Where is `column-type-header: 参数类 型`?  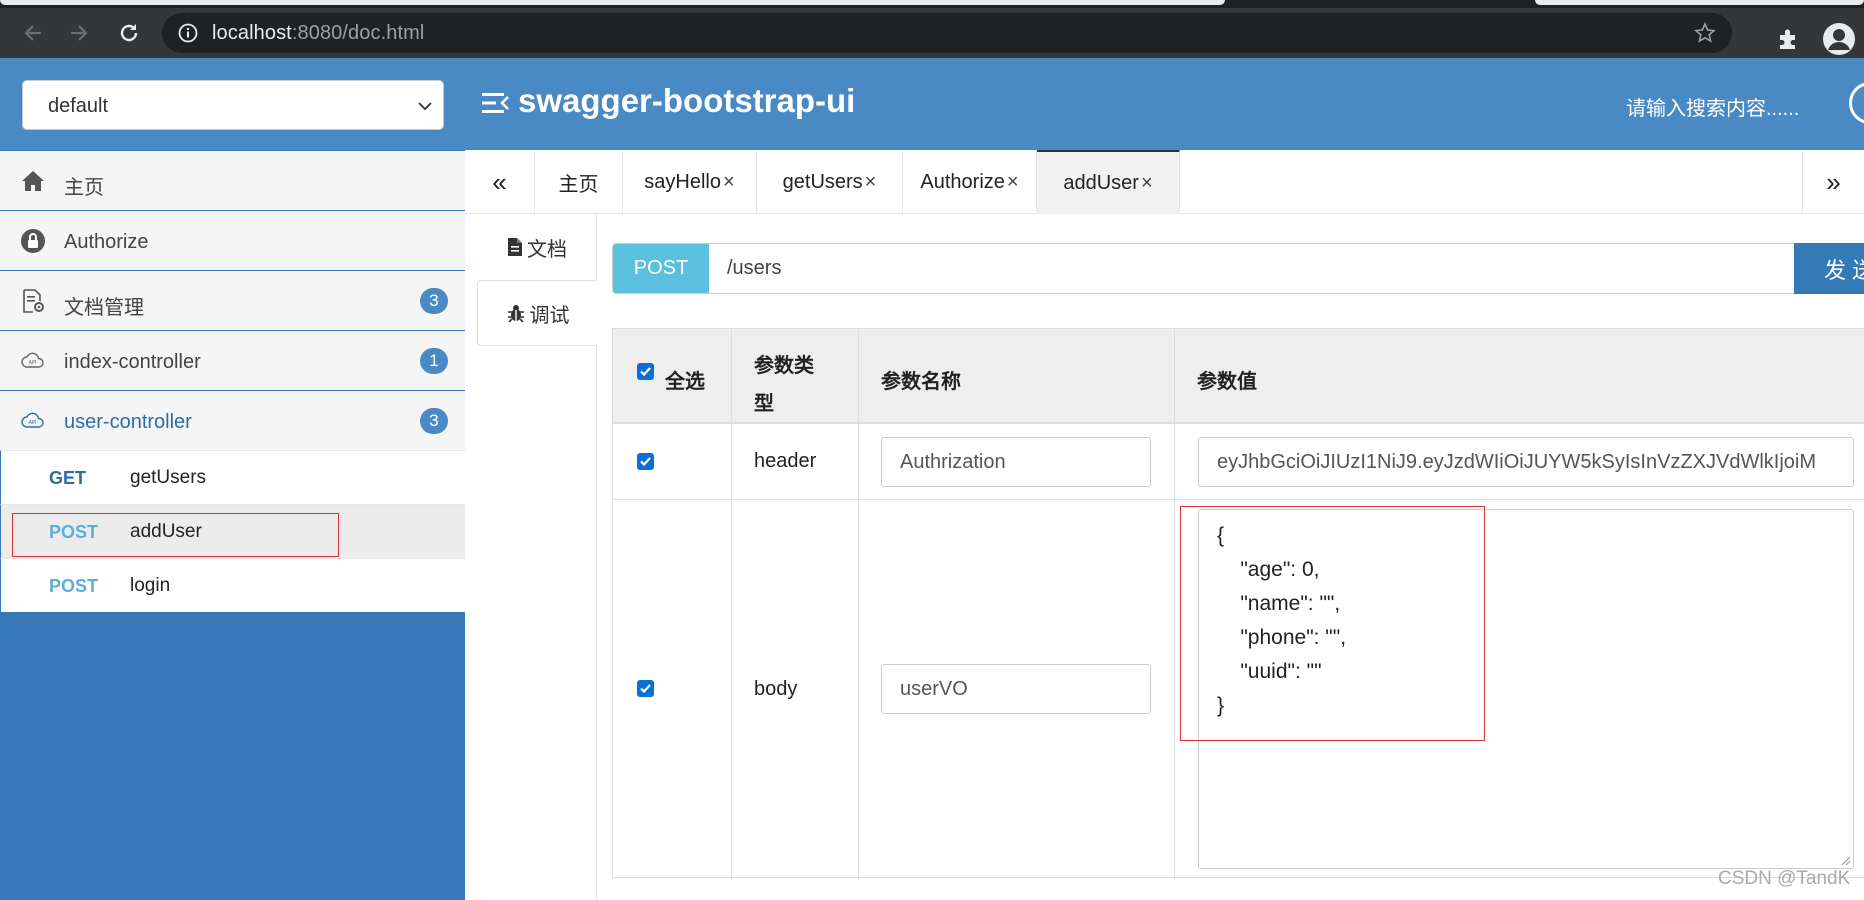 column-type-header: 参数类 型 is located at coordinates (784, 385).